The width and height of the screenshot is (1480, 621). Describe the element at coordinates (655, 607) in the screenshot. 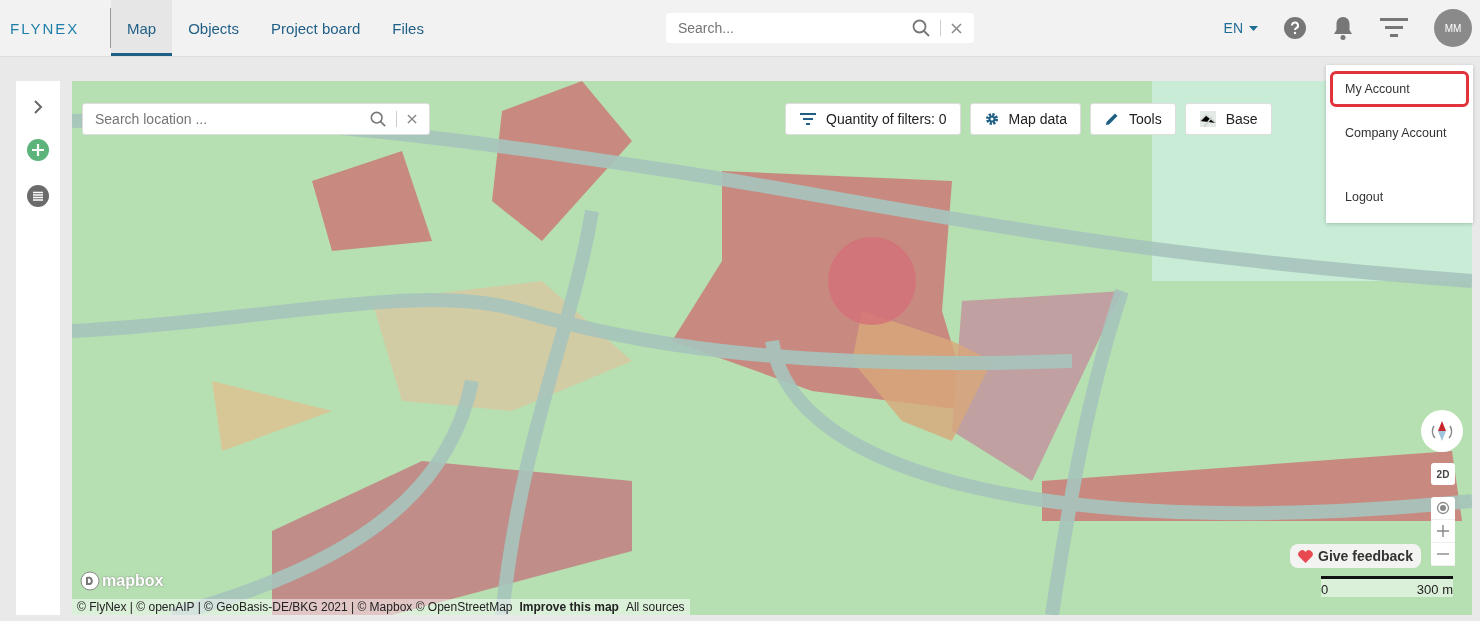

I see `sources-link: All sources` at that location.